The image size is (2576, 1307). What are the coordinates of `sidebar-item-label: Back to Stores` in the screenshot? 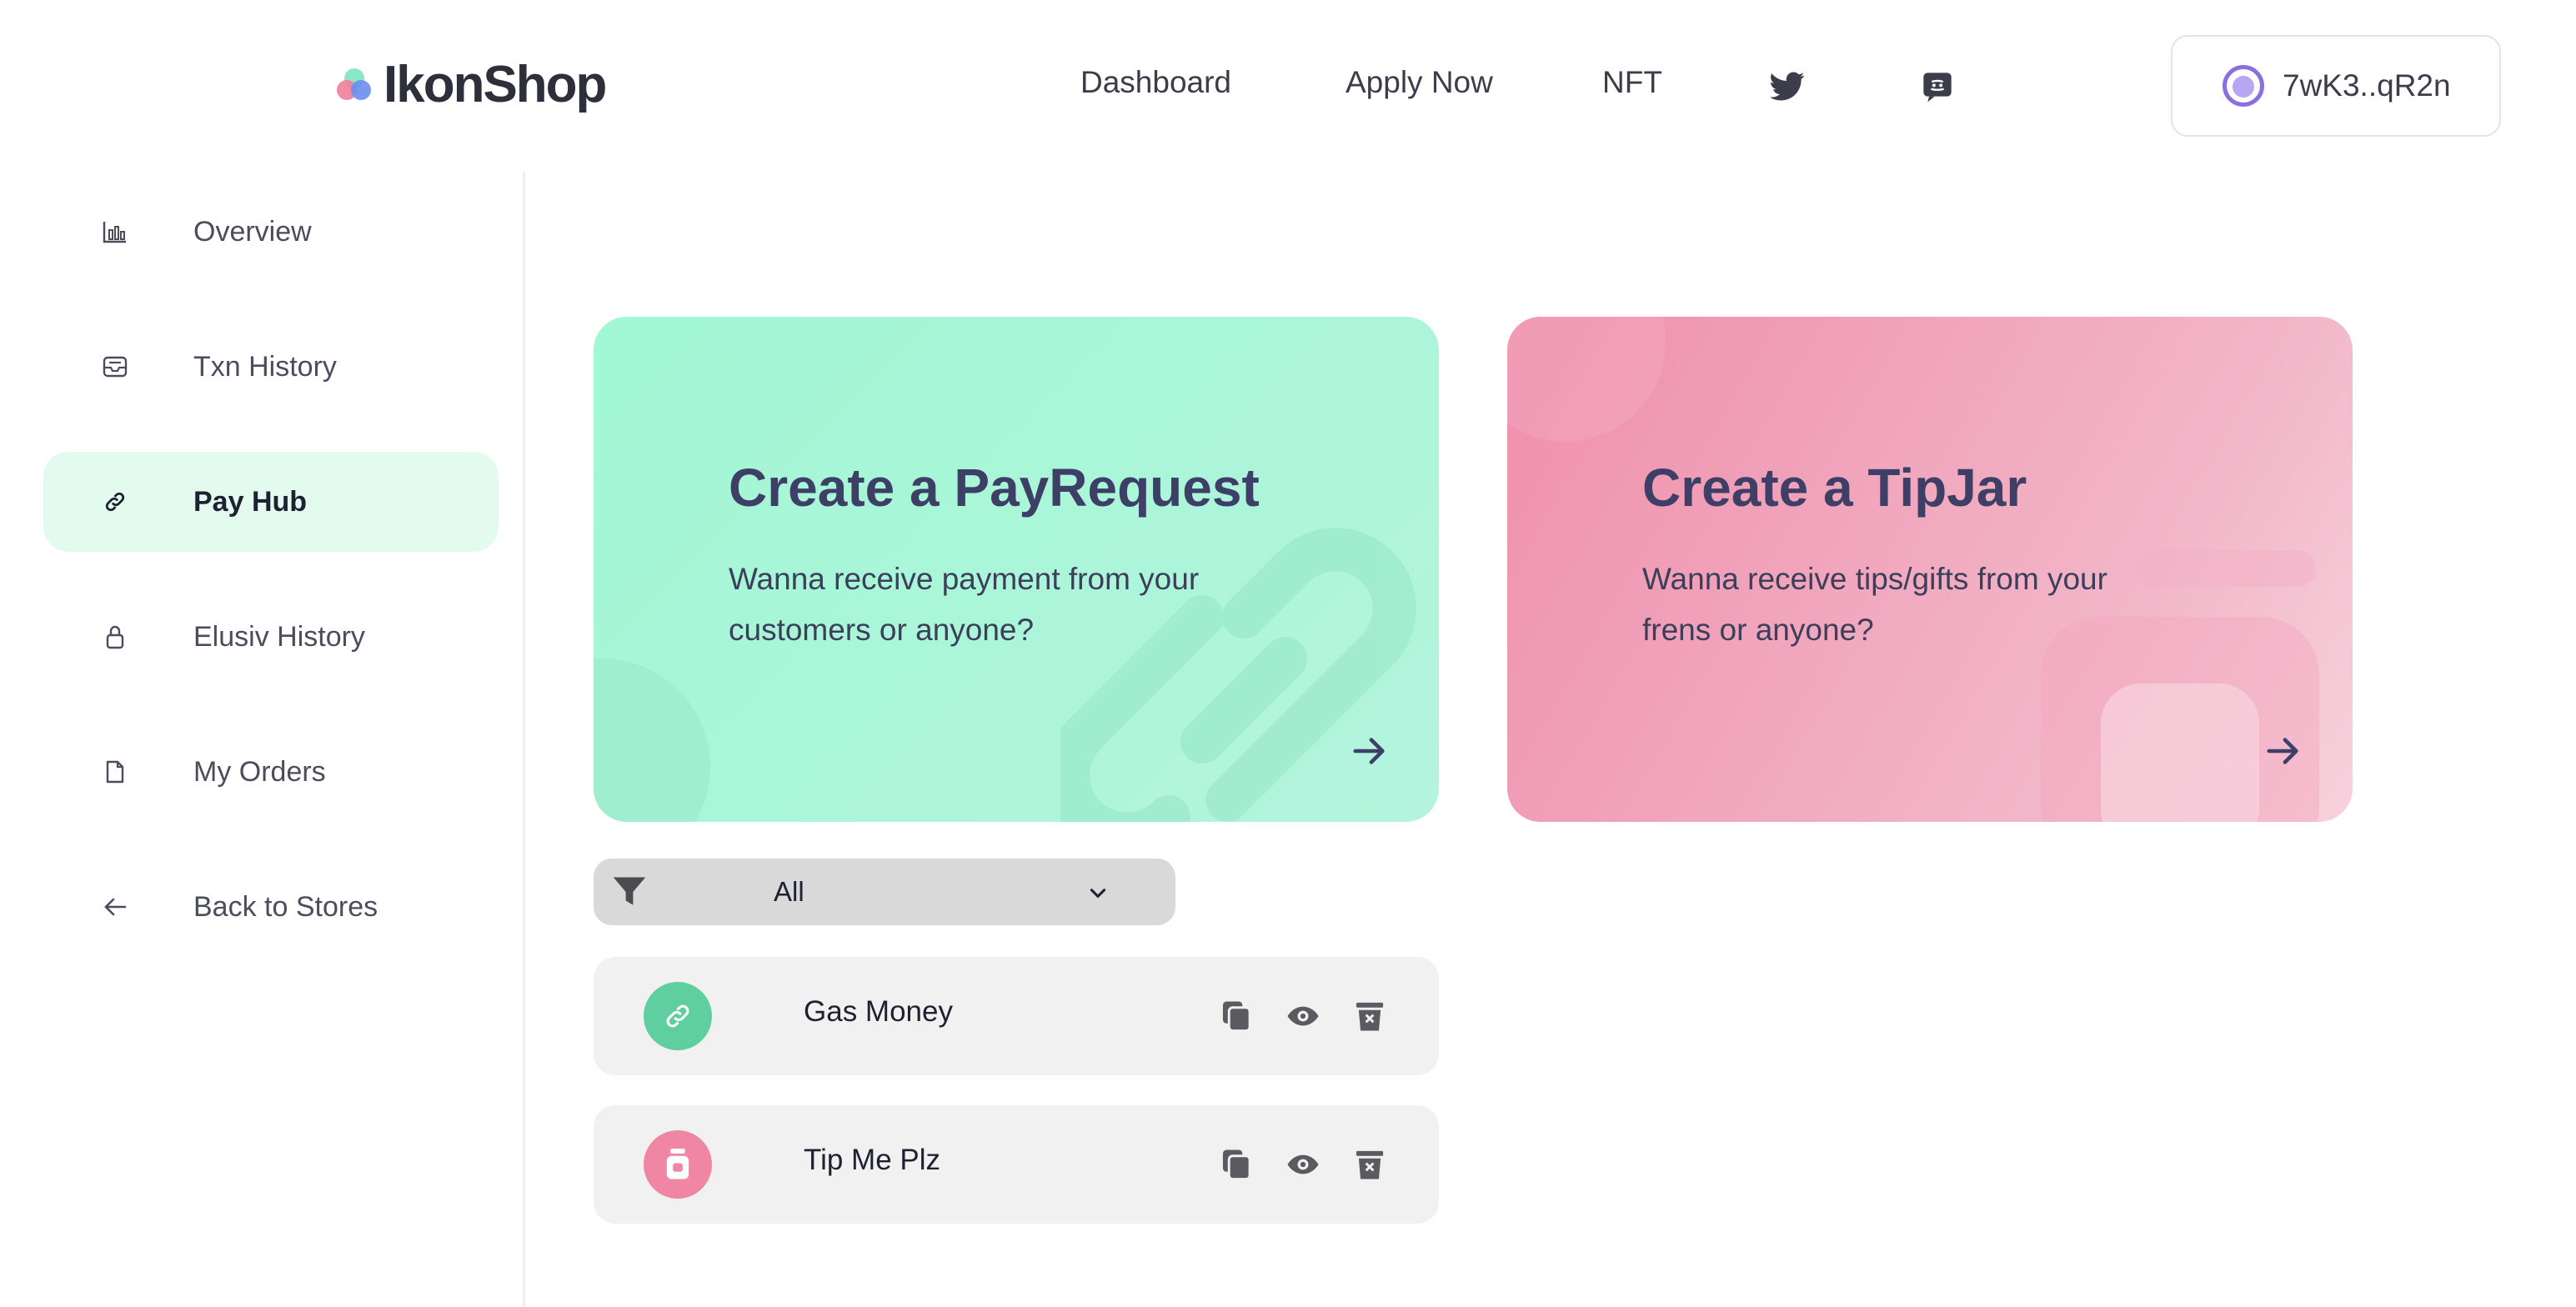 It's located at (285, 906).